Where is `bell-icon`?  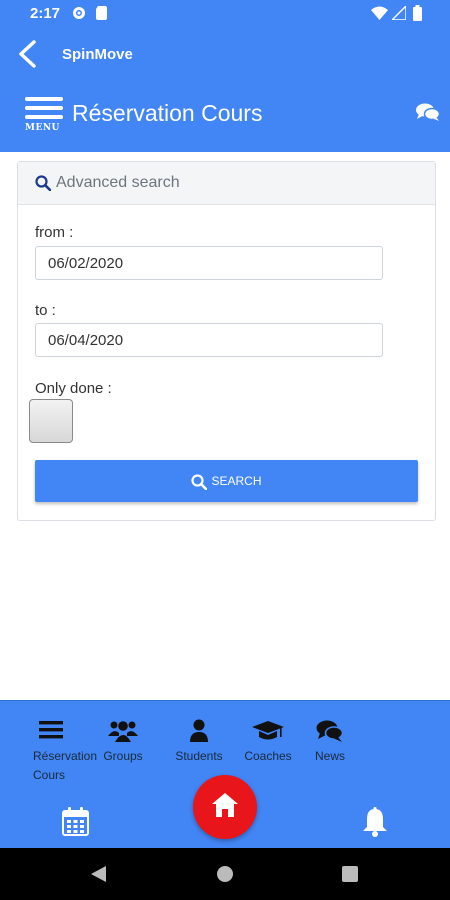 bell-icon is located at coordinates (375, 824).